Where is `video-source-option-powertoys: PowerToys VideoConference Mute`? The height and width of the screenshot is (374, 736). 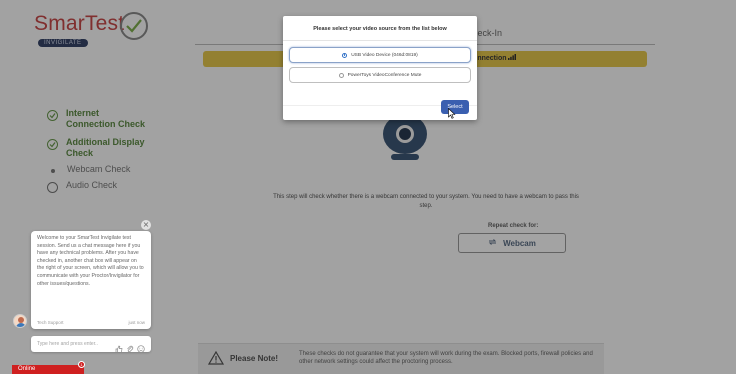
video-source-option-powertoys: PowerToys VideoConference Mute is located at coordinates (380, 75).